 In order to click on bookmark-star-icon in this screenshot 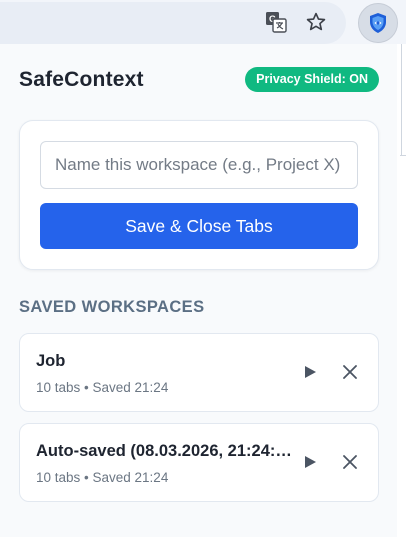, I will do `click(316, 22)`.